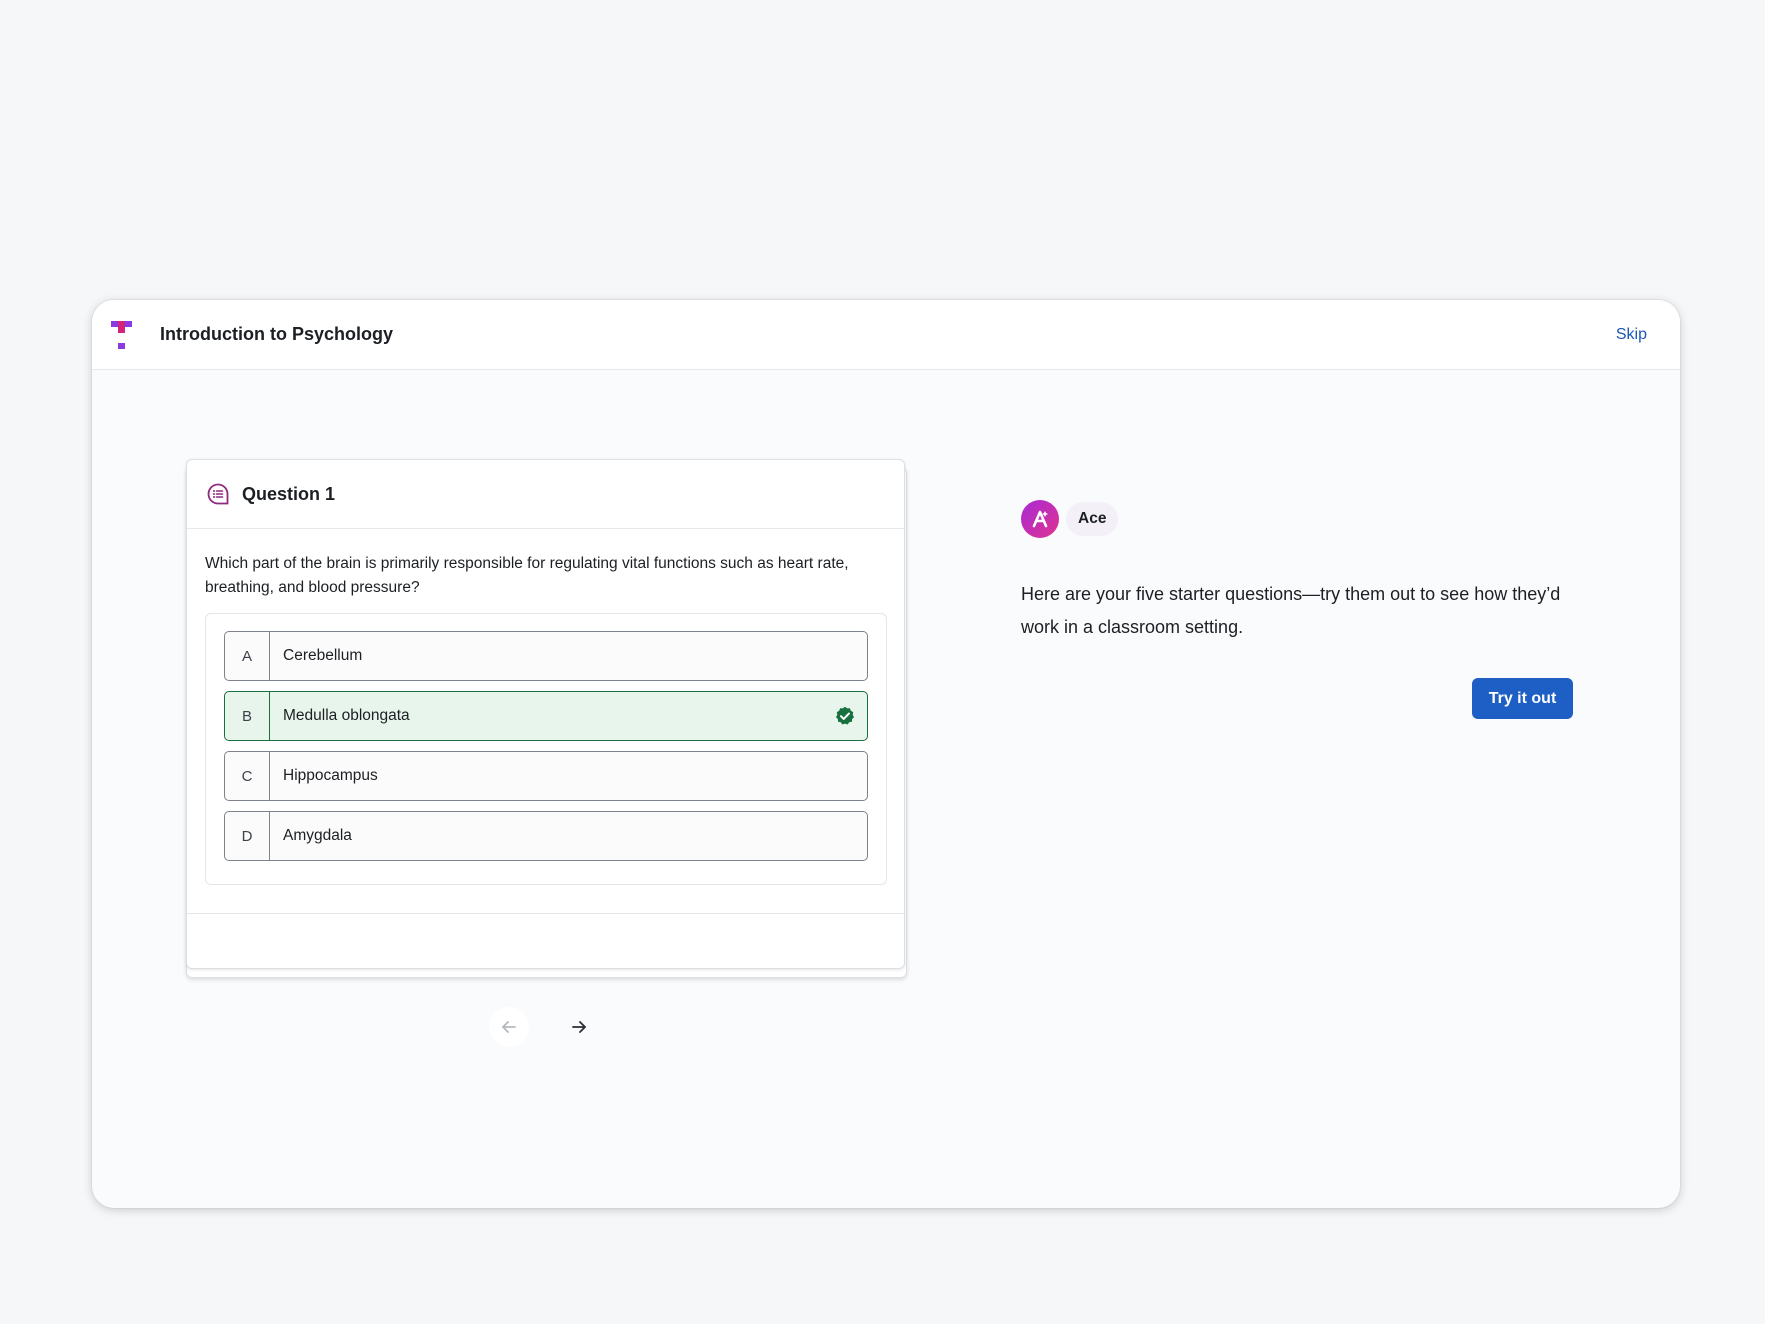 The width and height of the screenshot is (1765, 1324). Describe the element at coordinates (1092, 519) in the screenshot. I see `assistant-name: Ace` at that location.